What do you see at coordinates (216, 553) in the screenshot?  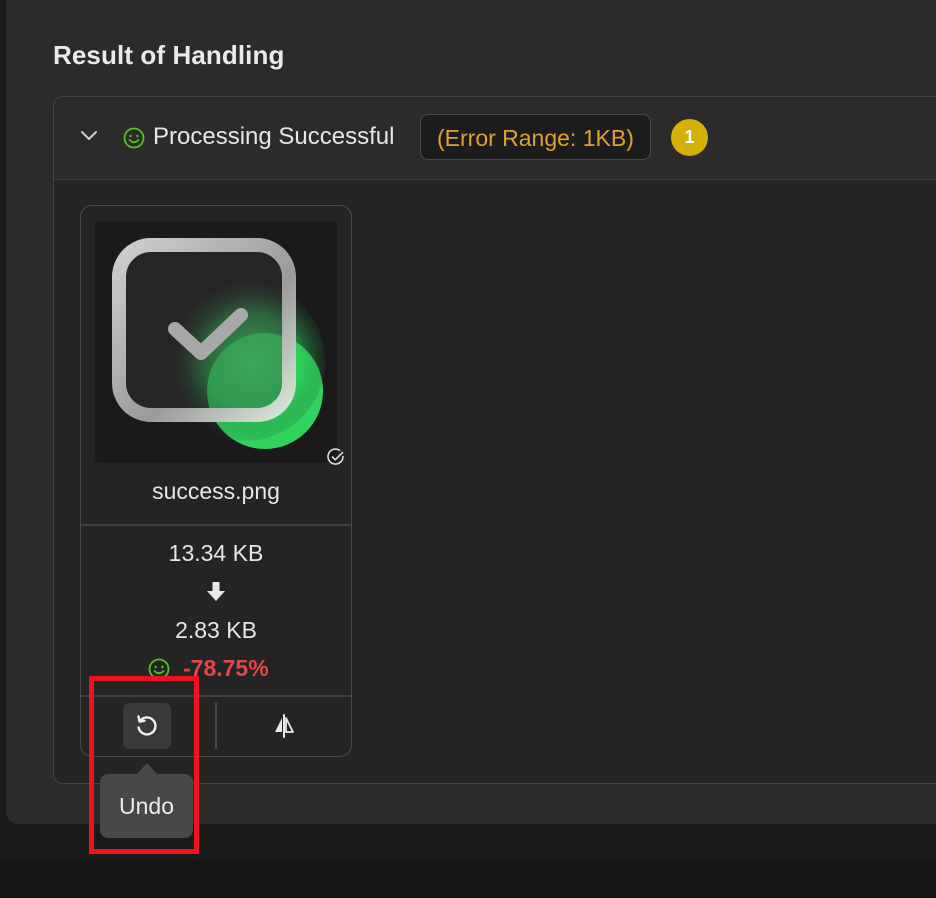 I see `original-size: 13.34 KB` at bounding box center [216, 553].